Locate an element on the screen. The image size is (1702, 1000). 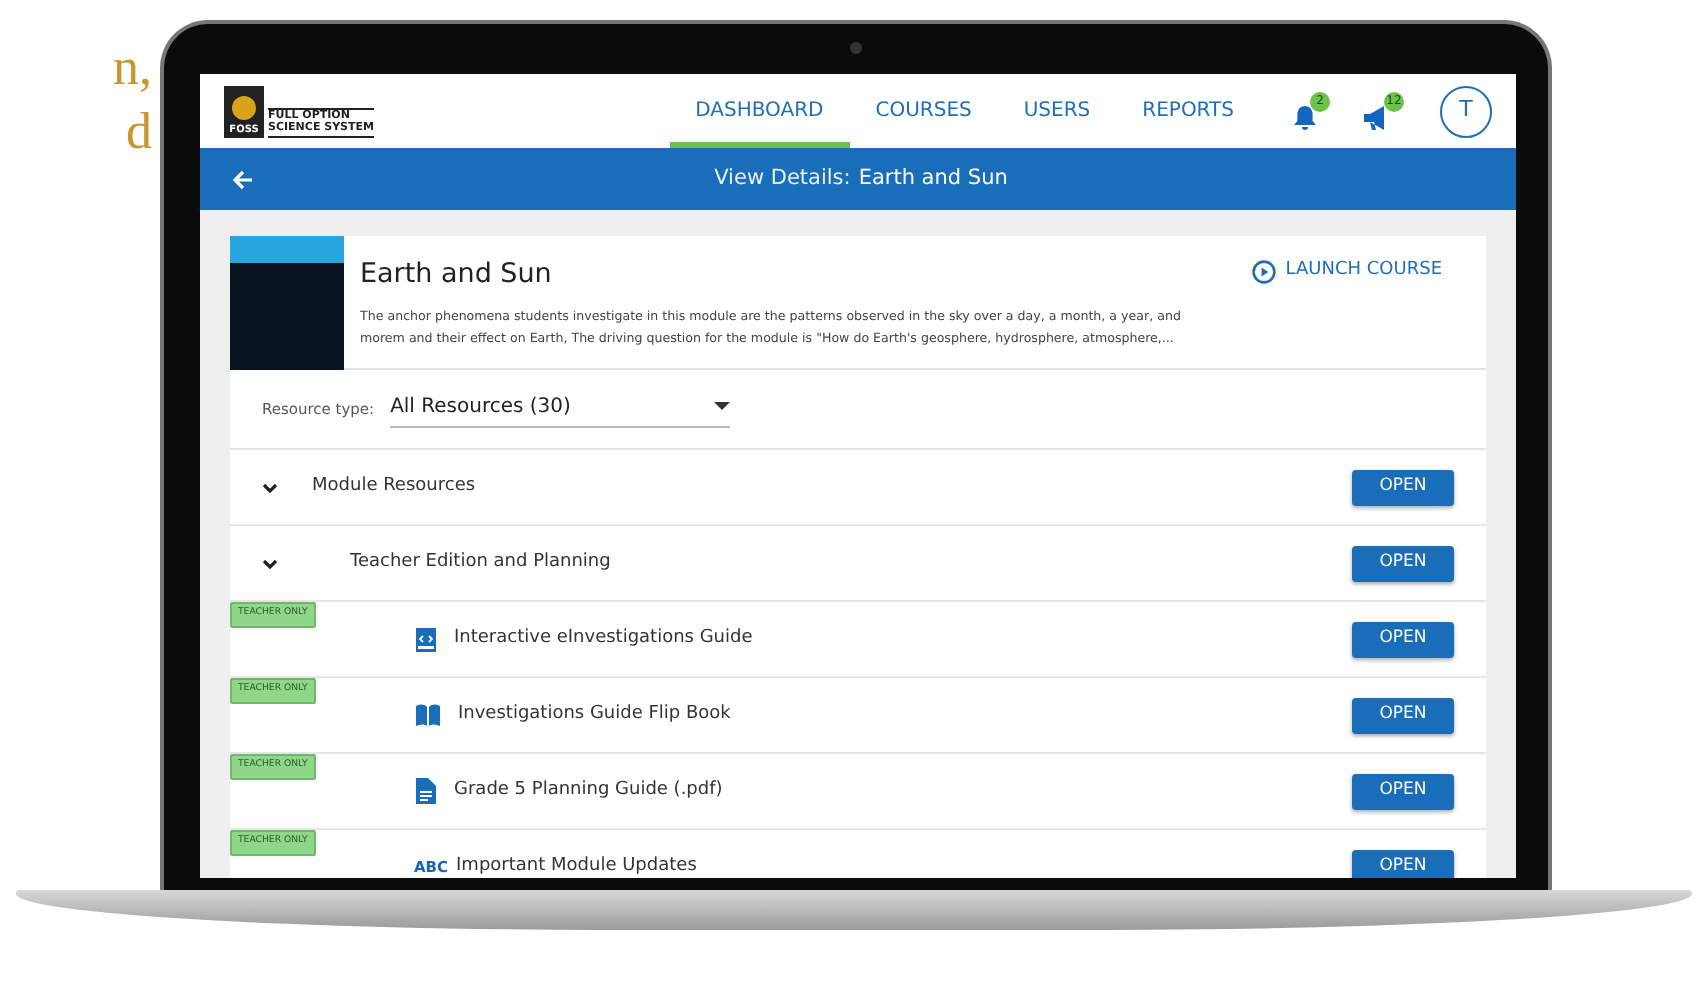
nav-link: USERS is located at coordinates (1057, 111).